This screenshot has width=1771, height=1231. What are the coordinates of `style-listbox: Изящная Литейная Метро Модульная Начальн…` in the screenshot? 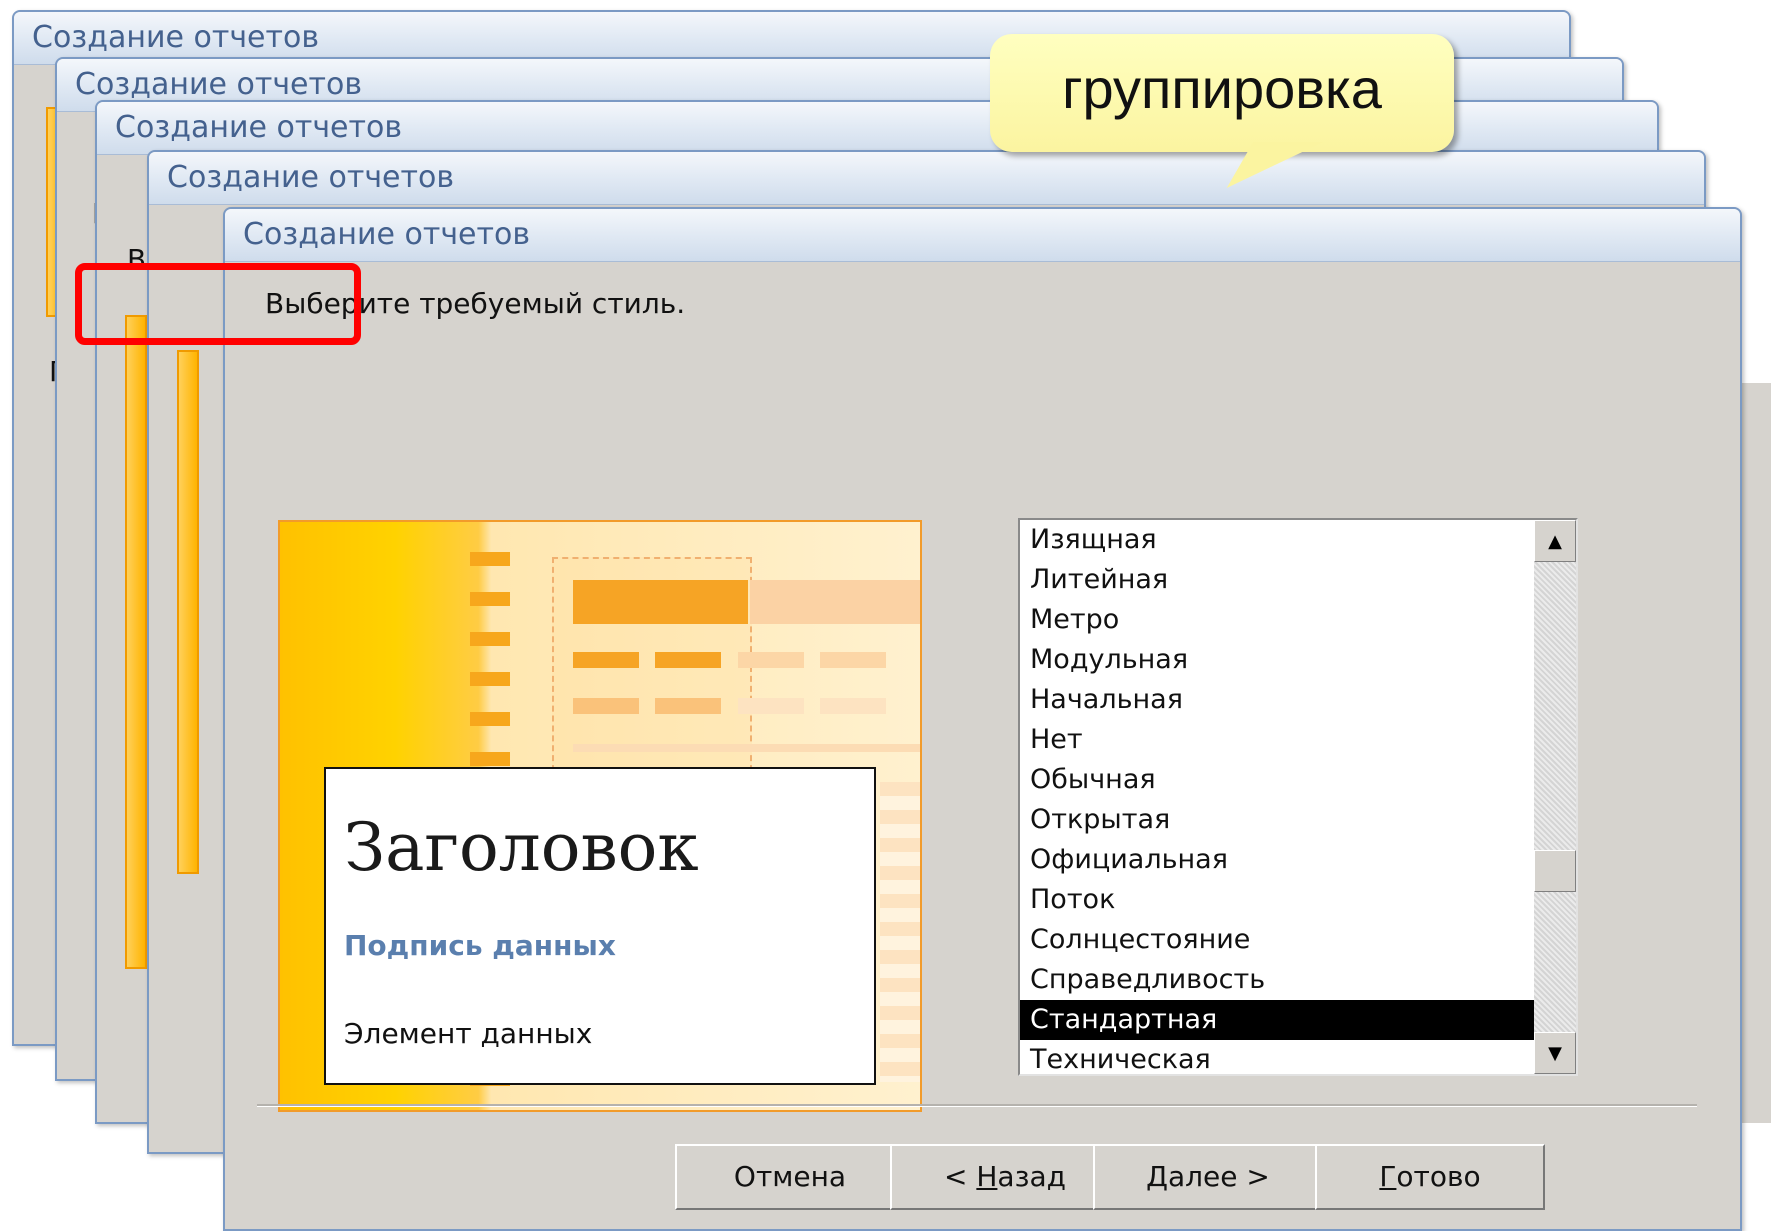 It's located at (1298, 797).